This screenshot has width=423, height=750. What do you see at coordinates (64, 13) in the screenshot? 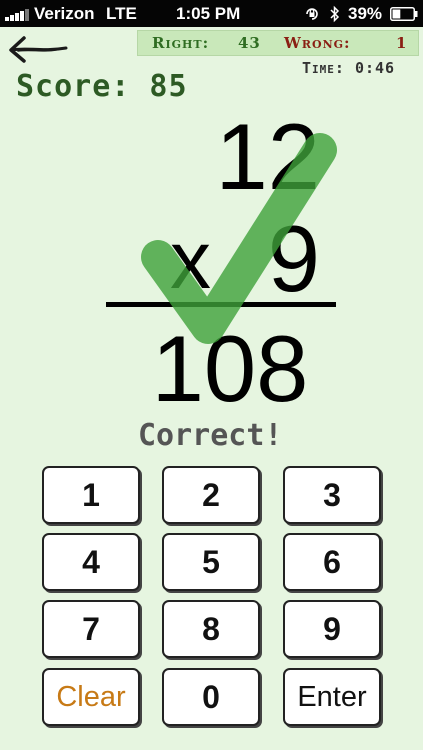
I see `carrier-name: Verizon` at bounding box center [64, 13].